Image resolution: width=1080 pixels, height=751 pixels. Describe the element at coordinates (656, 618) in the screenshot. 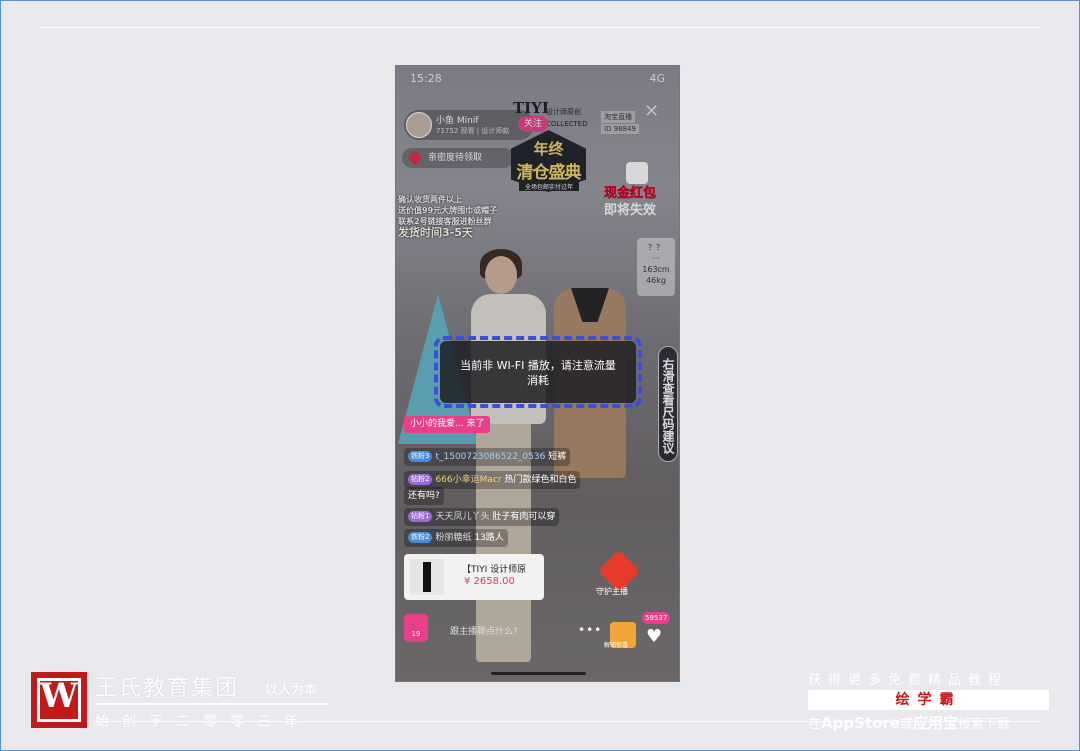

I see `like-count: 59537` at that location.